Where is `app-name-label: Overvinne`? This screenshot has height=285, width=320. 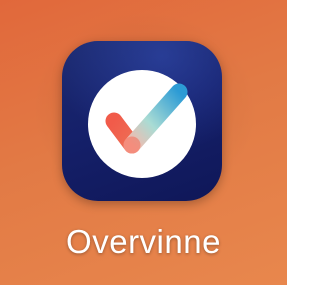 app-name-label: Overvinne is located at coordinates (143, 241).